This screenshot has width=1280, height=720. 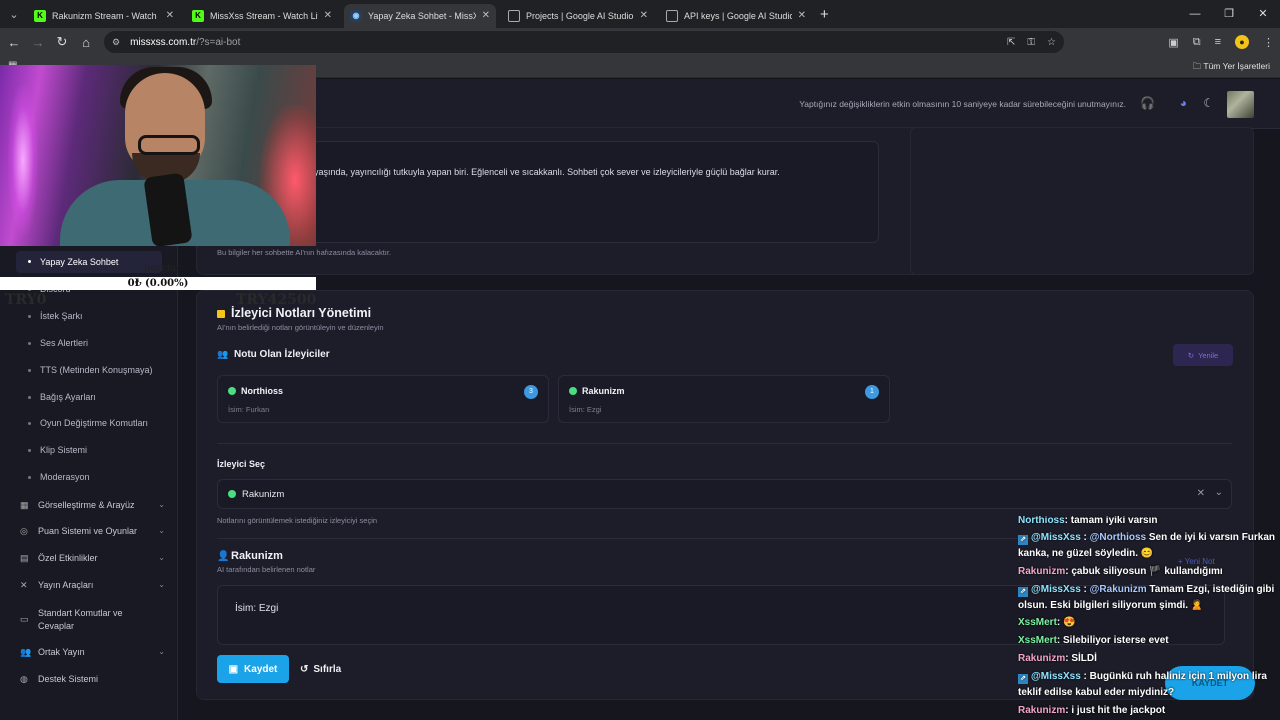 I want to click on browser-tab: API keys | Google AI Studio ✕, so click(x=736, y=16).